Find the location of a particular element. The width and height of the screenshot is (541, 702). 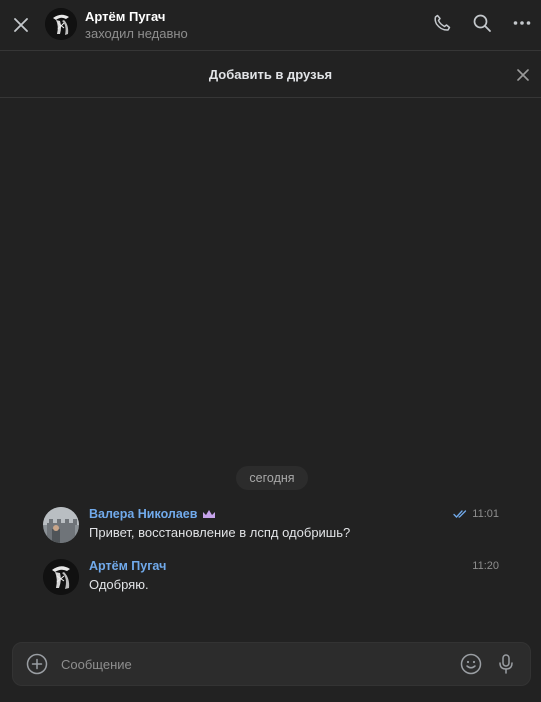

crown-icon is located at coordinates (209, 514).